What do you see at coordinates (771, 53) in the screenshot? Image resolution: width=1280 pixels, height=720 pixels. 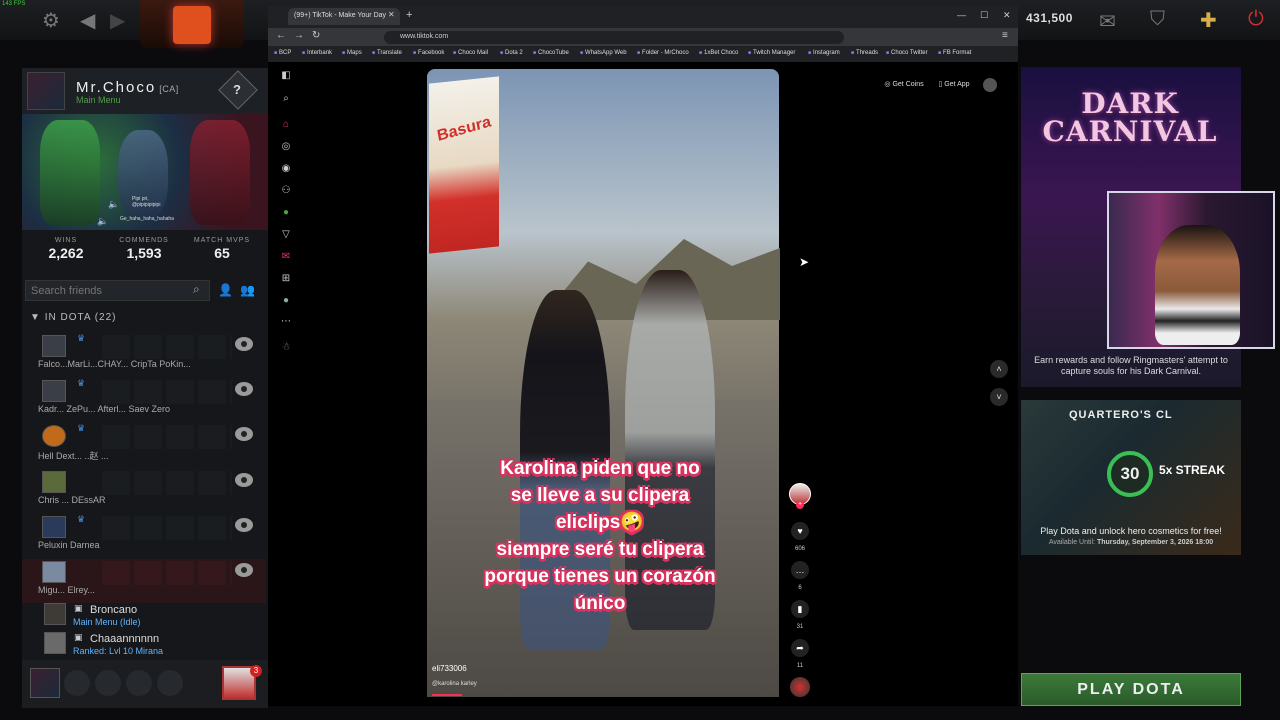 I see `bookmark: Twitch Manager` at bounding box center [771, 53].